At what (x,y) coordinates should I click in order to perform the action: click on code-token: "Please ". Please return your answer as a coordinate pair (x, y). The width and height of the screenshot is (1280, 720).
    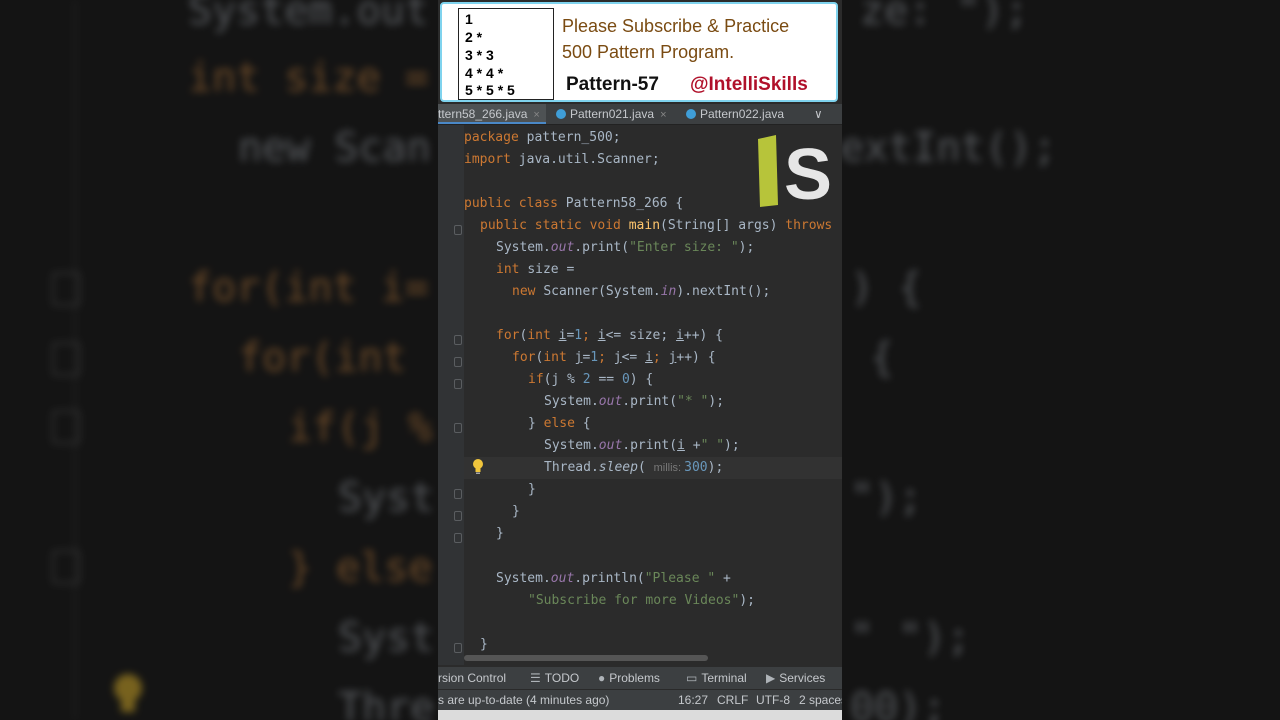
    Looking at the image, I should click on (680, 578).